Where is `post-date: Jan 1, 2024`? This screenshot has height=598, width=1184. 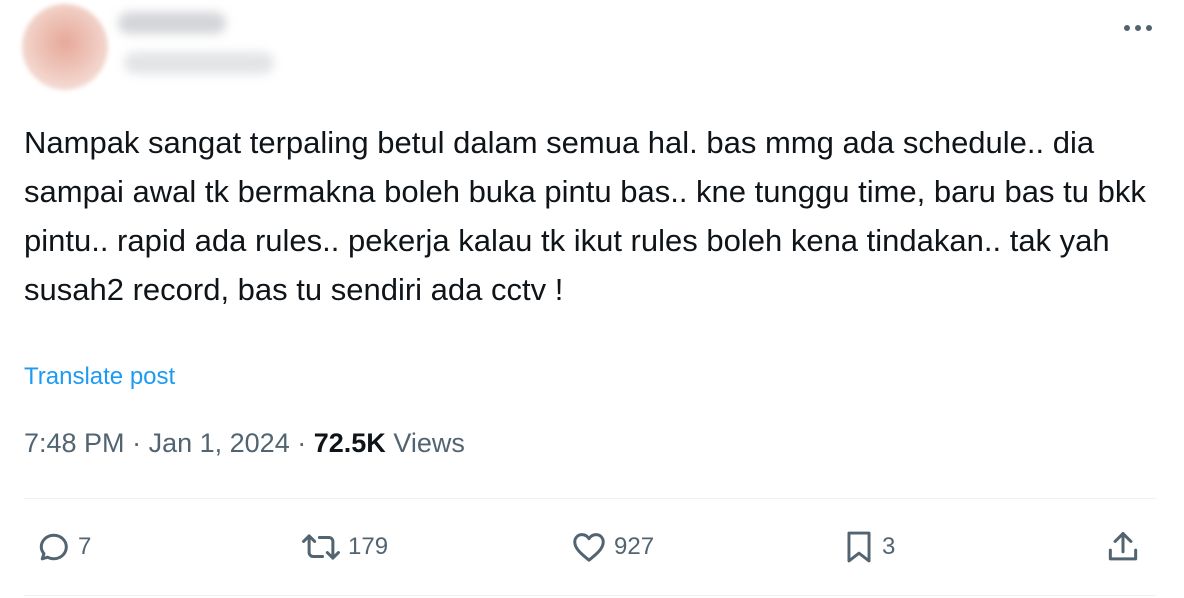
post-date: Jan 1, 2024 is located at coordinates (219, 443).